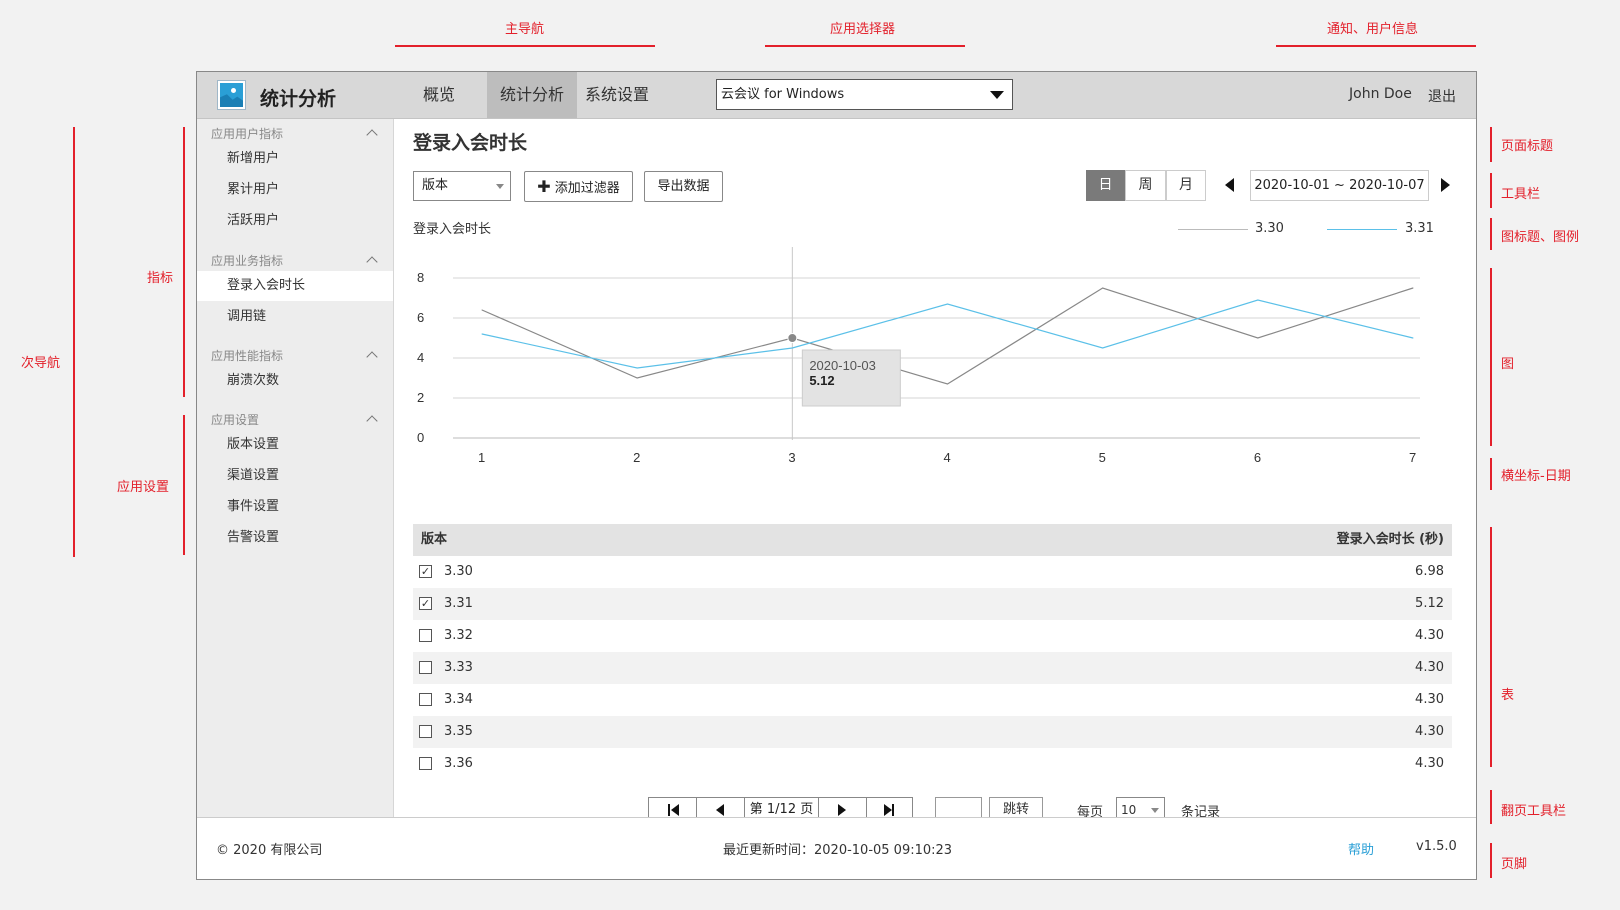  What do you see at coordinates (458, 731) in the screenshot?
I see `cell-version: 3.35` at bounding box center [458, 731].